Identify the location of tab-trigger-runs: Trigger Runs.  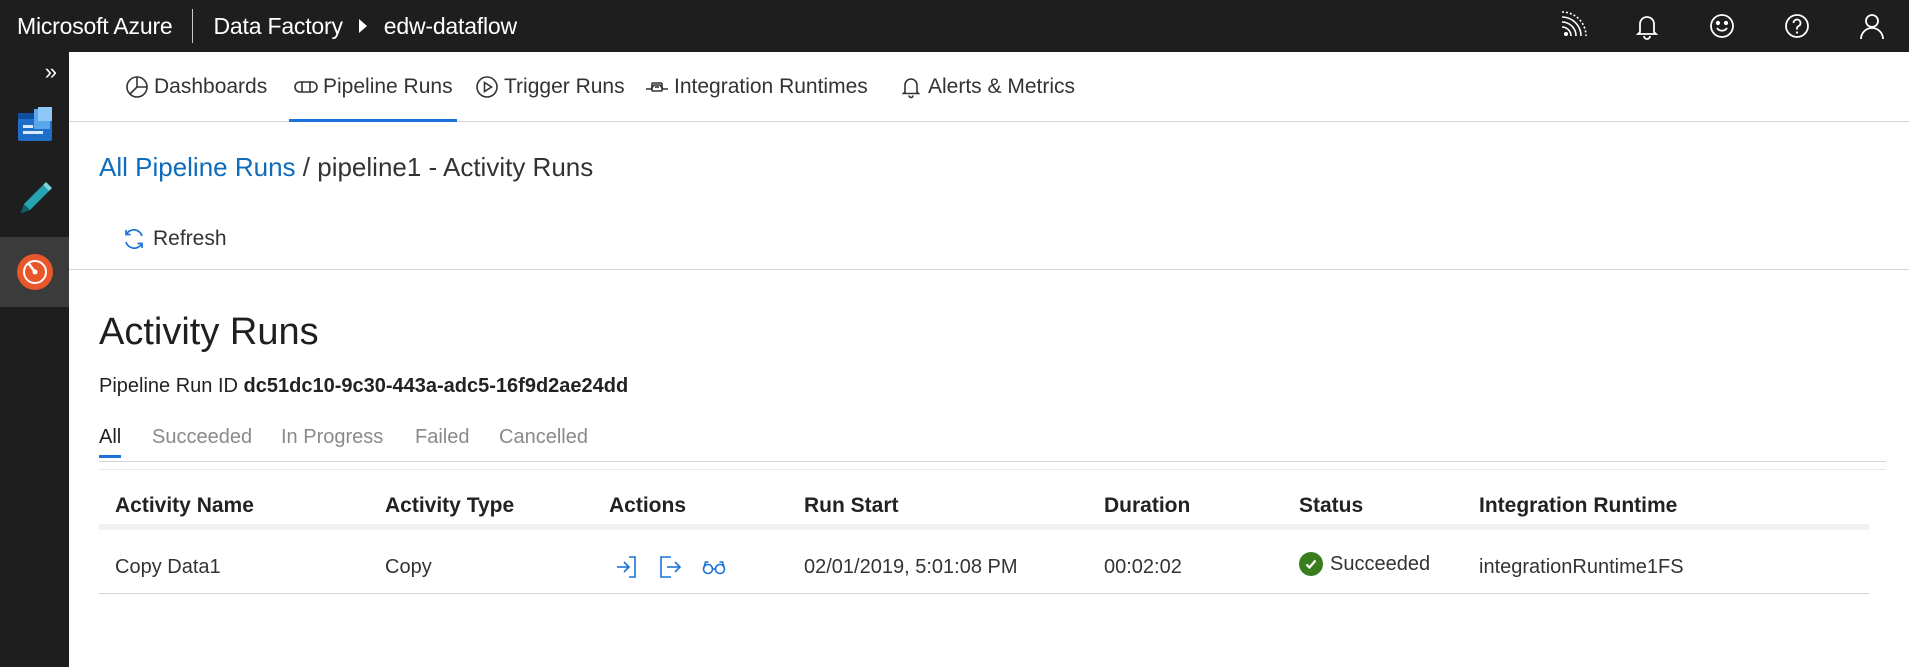
(549, 87).